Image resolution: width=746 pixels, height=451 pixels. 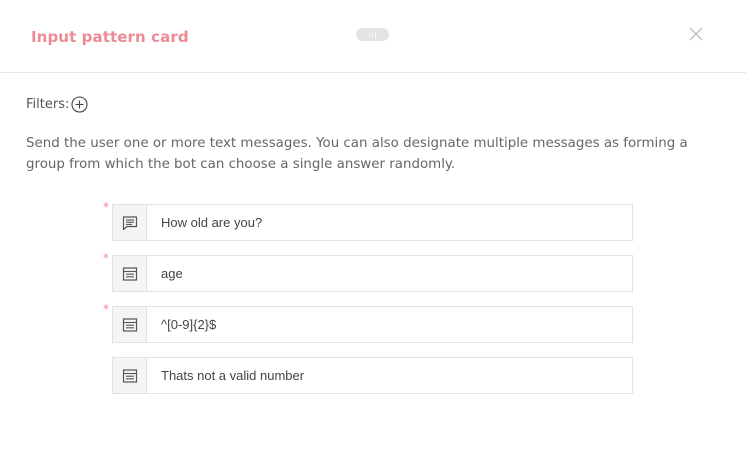 I want to click on card-title: Input pattern card, so click(x=110, y=37).